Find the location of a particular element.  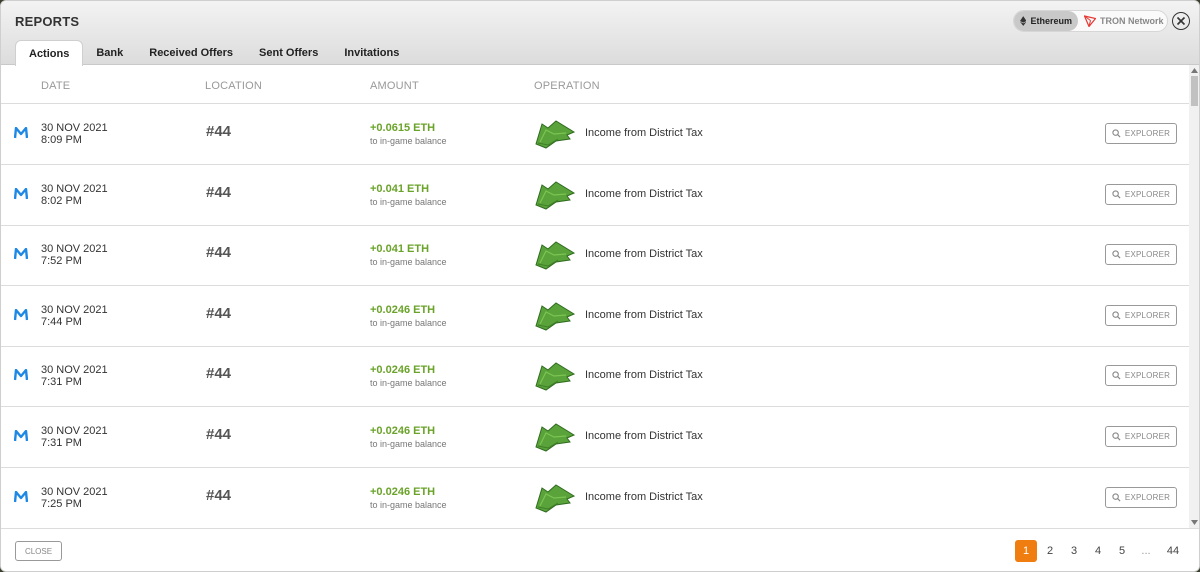

row-time: 8:09 PM is located at coordinates (61, 140).